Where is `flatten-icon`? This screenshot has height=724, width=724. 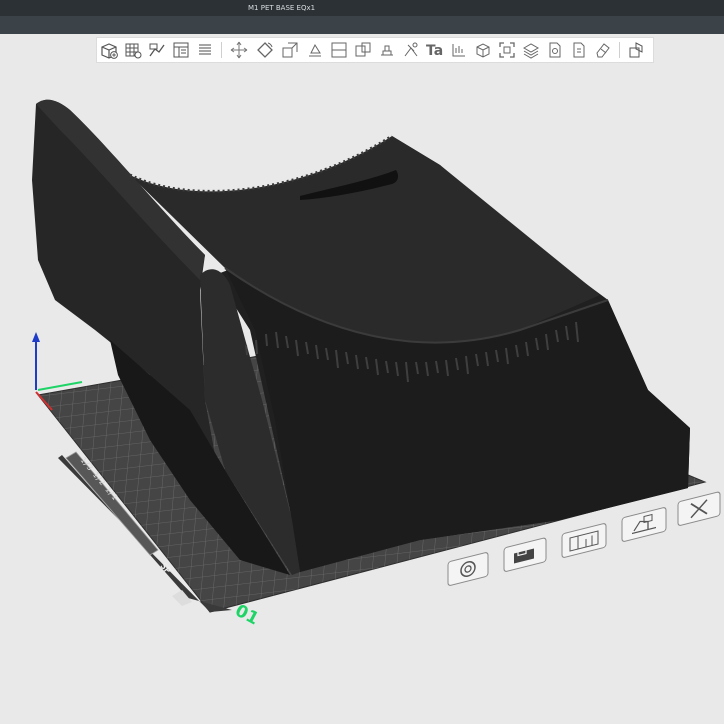 flatten-icon is located at coordinates (315, 50).